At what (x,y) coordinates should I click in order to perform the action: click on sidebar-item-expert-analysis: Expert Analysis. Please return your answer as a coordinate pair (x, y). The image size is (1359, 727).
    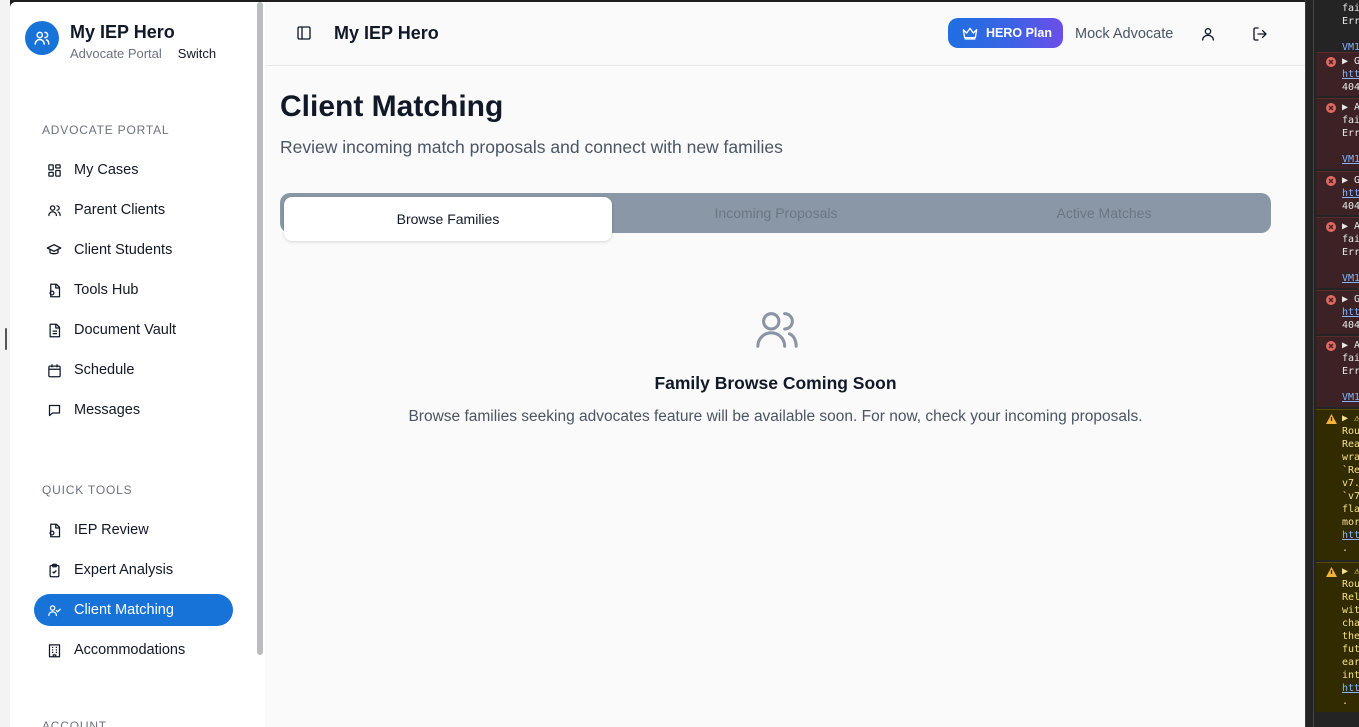
    Looking at the image, I should click on (133, 570).